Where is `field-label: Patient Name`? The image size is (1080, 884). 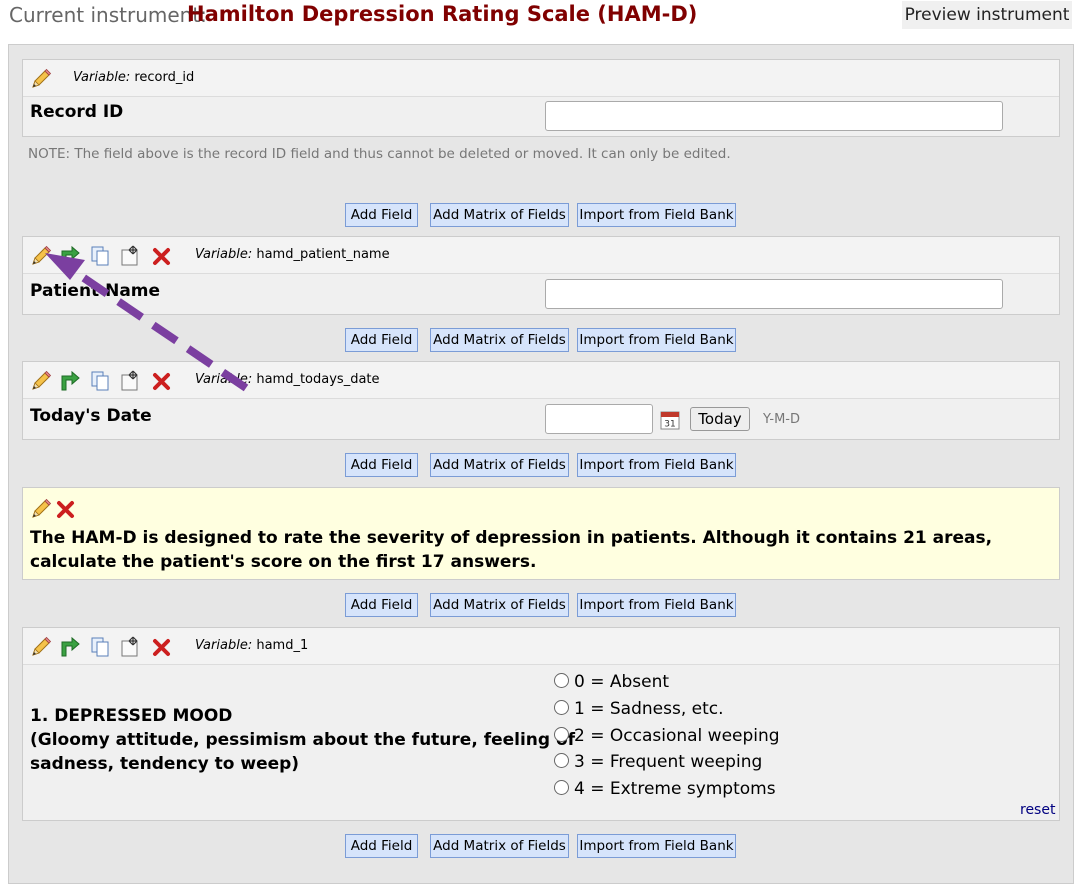
field-label: Patient Name is located at coordinates (95, 291).